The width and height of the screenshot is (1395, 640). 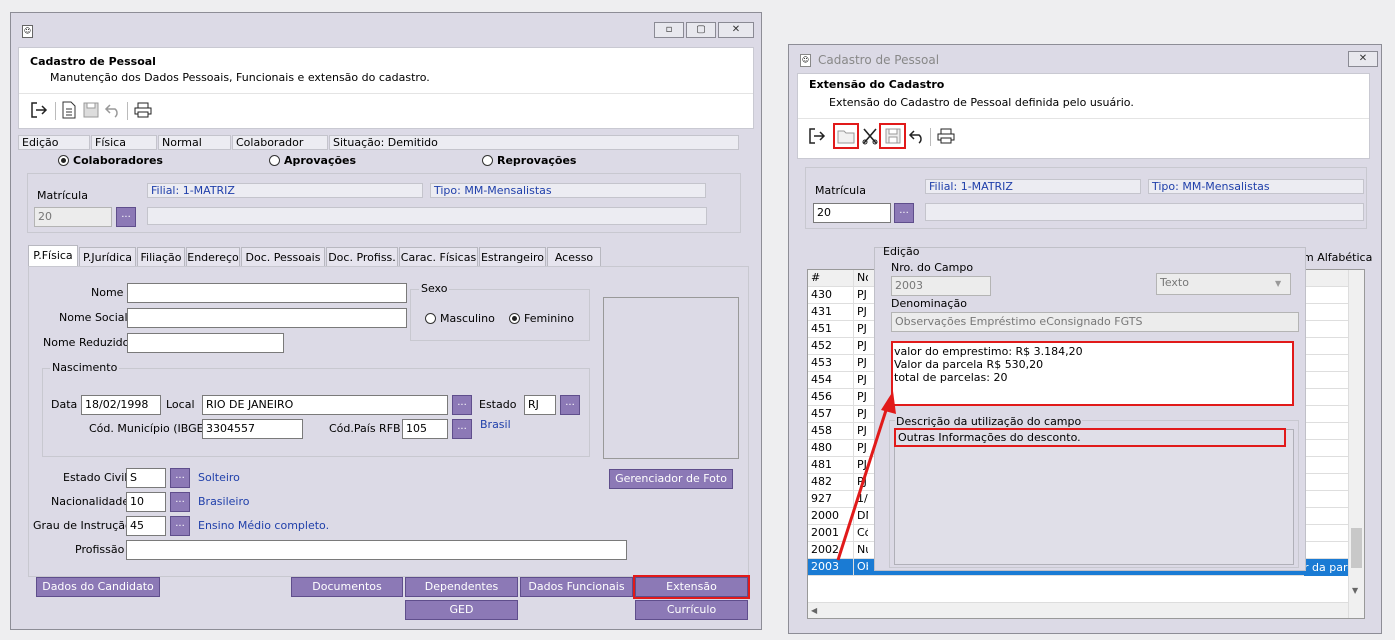 What do you see at coordinates (866, 476) in the screenshot?
I see `annotation-arrow` at bounding box center [866, 476].